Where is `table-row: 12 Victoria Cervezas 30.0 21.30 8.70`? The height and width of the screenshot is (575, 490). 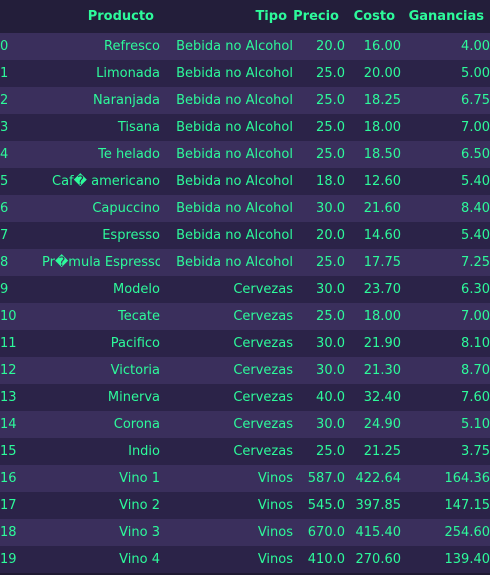 table-row: 12 Victoria Cervezas 30.0 21.30 8.70 is located at coordinates (245, 370).